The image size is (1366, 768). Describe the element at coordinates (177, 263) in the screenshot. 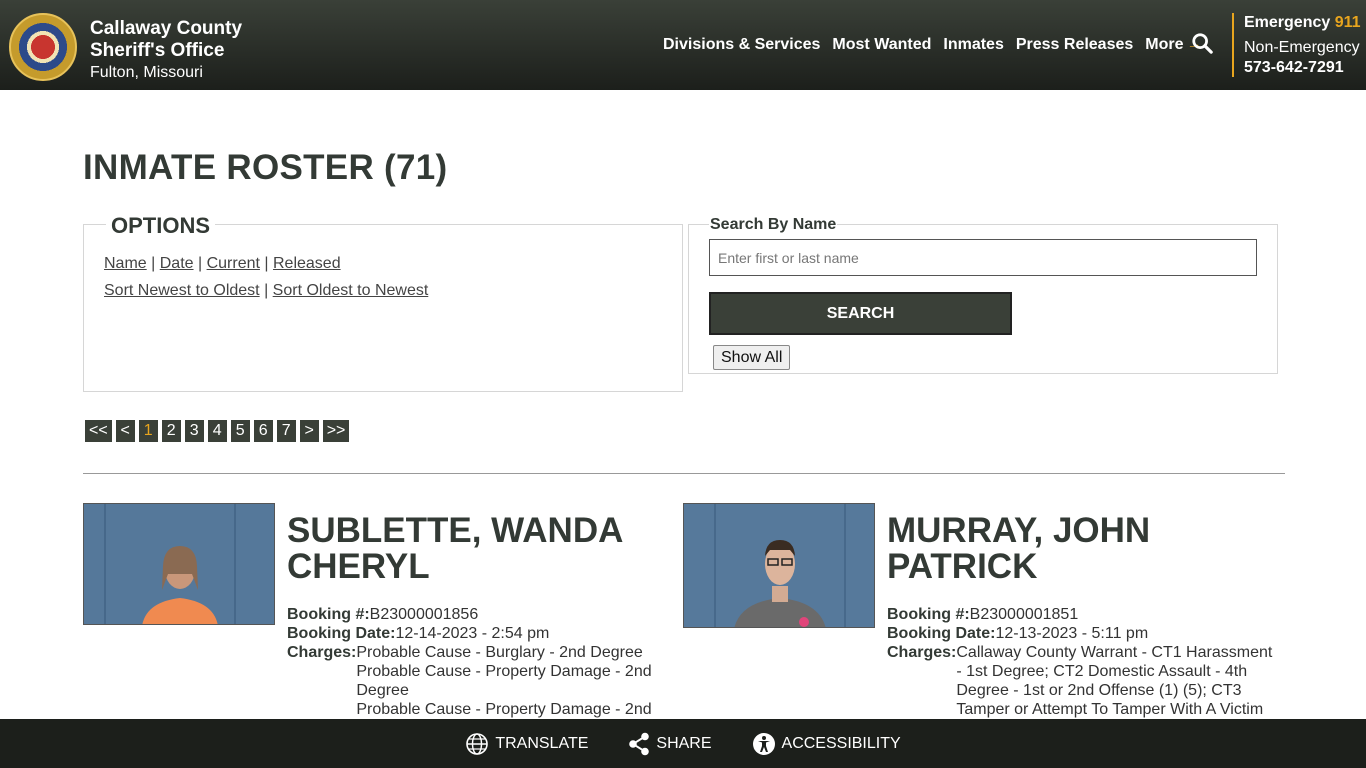

I see `sort-date-link: Date` at that location.